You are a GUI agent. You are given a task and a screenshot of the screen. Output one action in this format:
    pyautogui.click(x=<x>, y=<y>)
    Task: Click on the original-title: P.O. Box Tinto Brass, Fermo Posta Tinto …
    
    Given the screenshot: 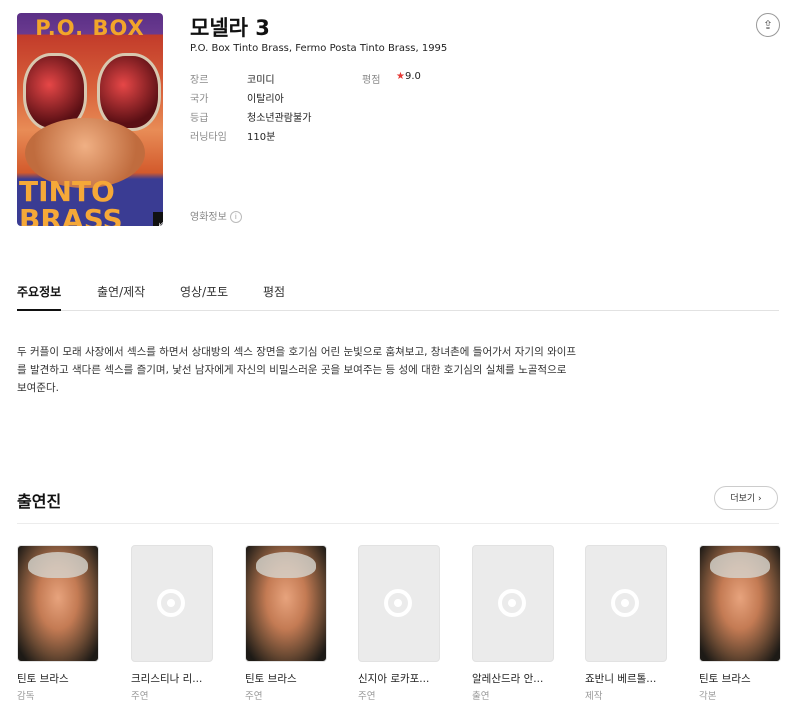 What is the action you would take?
    pyautogui.click(x=319, y=48)
    